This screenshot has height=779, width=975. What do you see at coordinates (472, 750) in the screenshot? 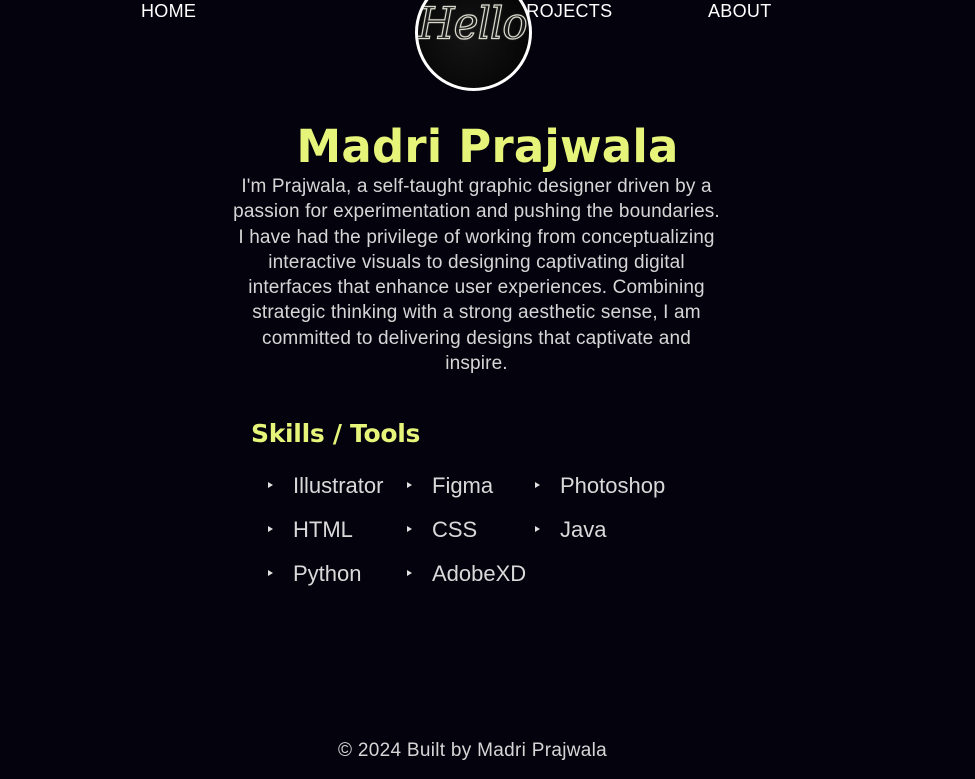
I see `footer-text: © 2024 Built by Madri Prajwala` at bounding box center [472, 750].